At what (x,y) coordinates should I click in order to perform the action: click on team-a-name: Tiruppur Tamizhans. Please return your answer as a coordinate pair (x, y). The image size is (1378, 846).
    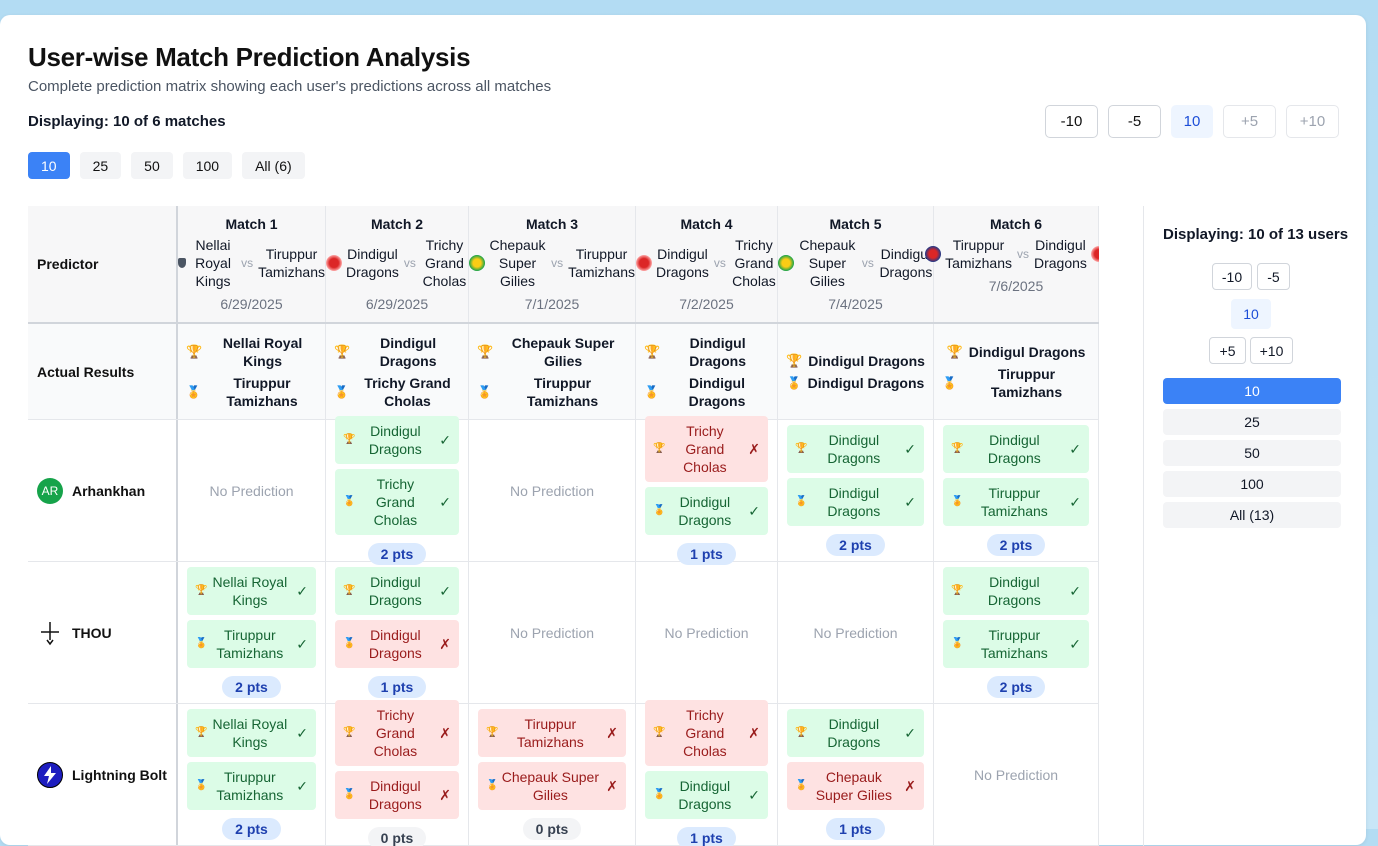
    Looking at the image, I should click on (978, 254).